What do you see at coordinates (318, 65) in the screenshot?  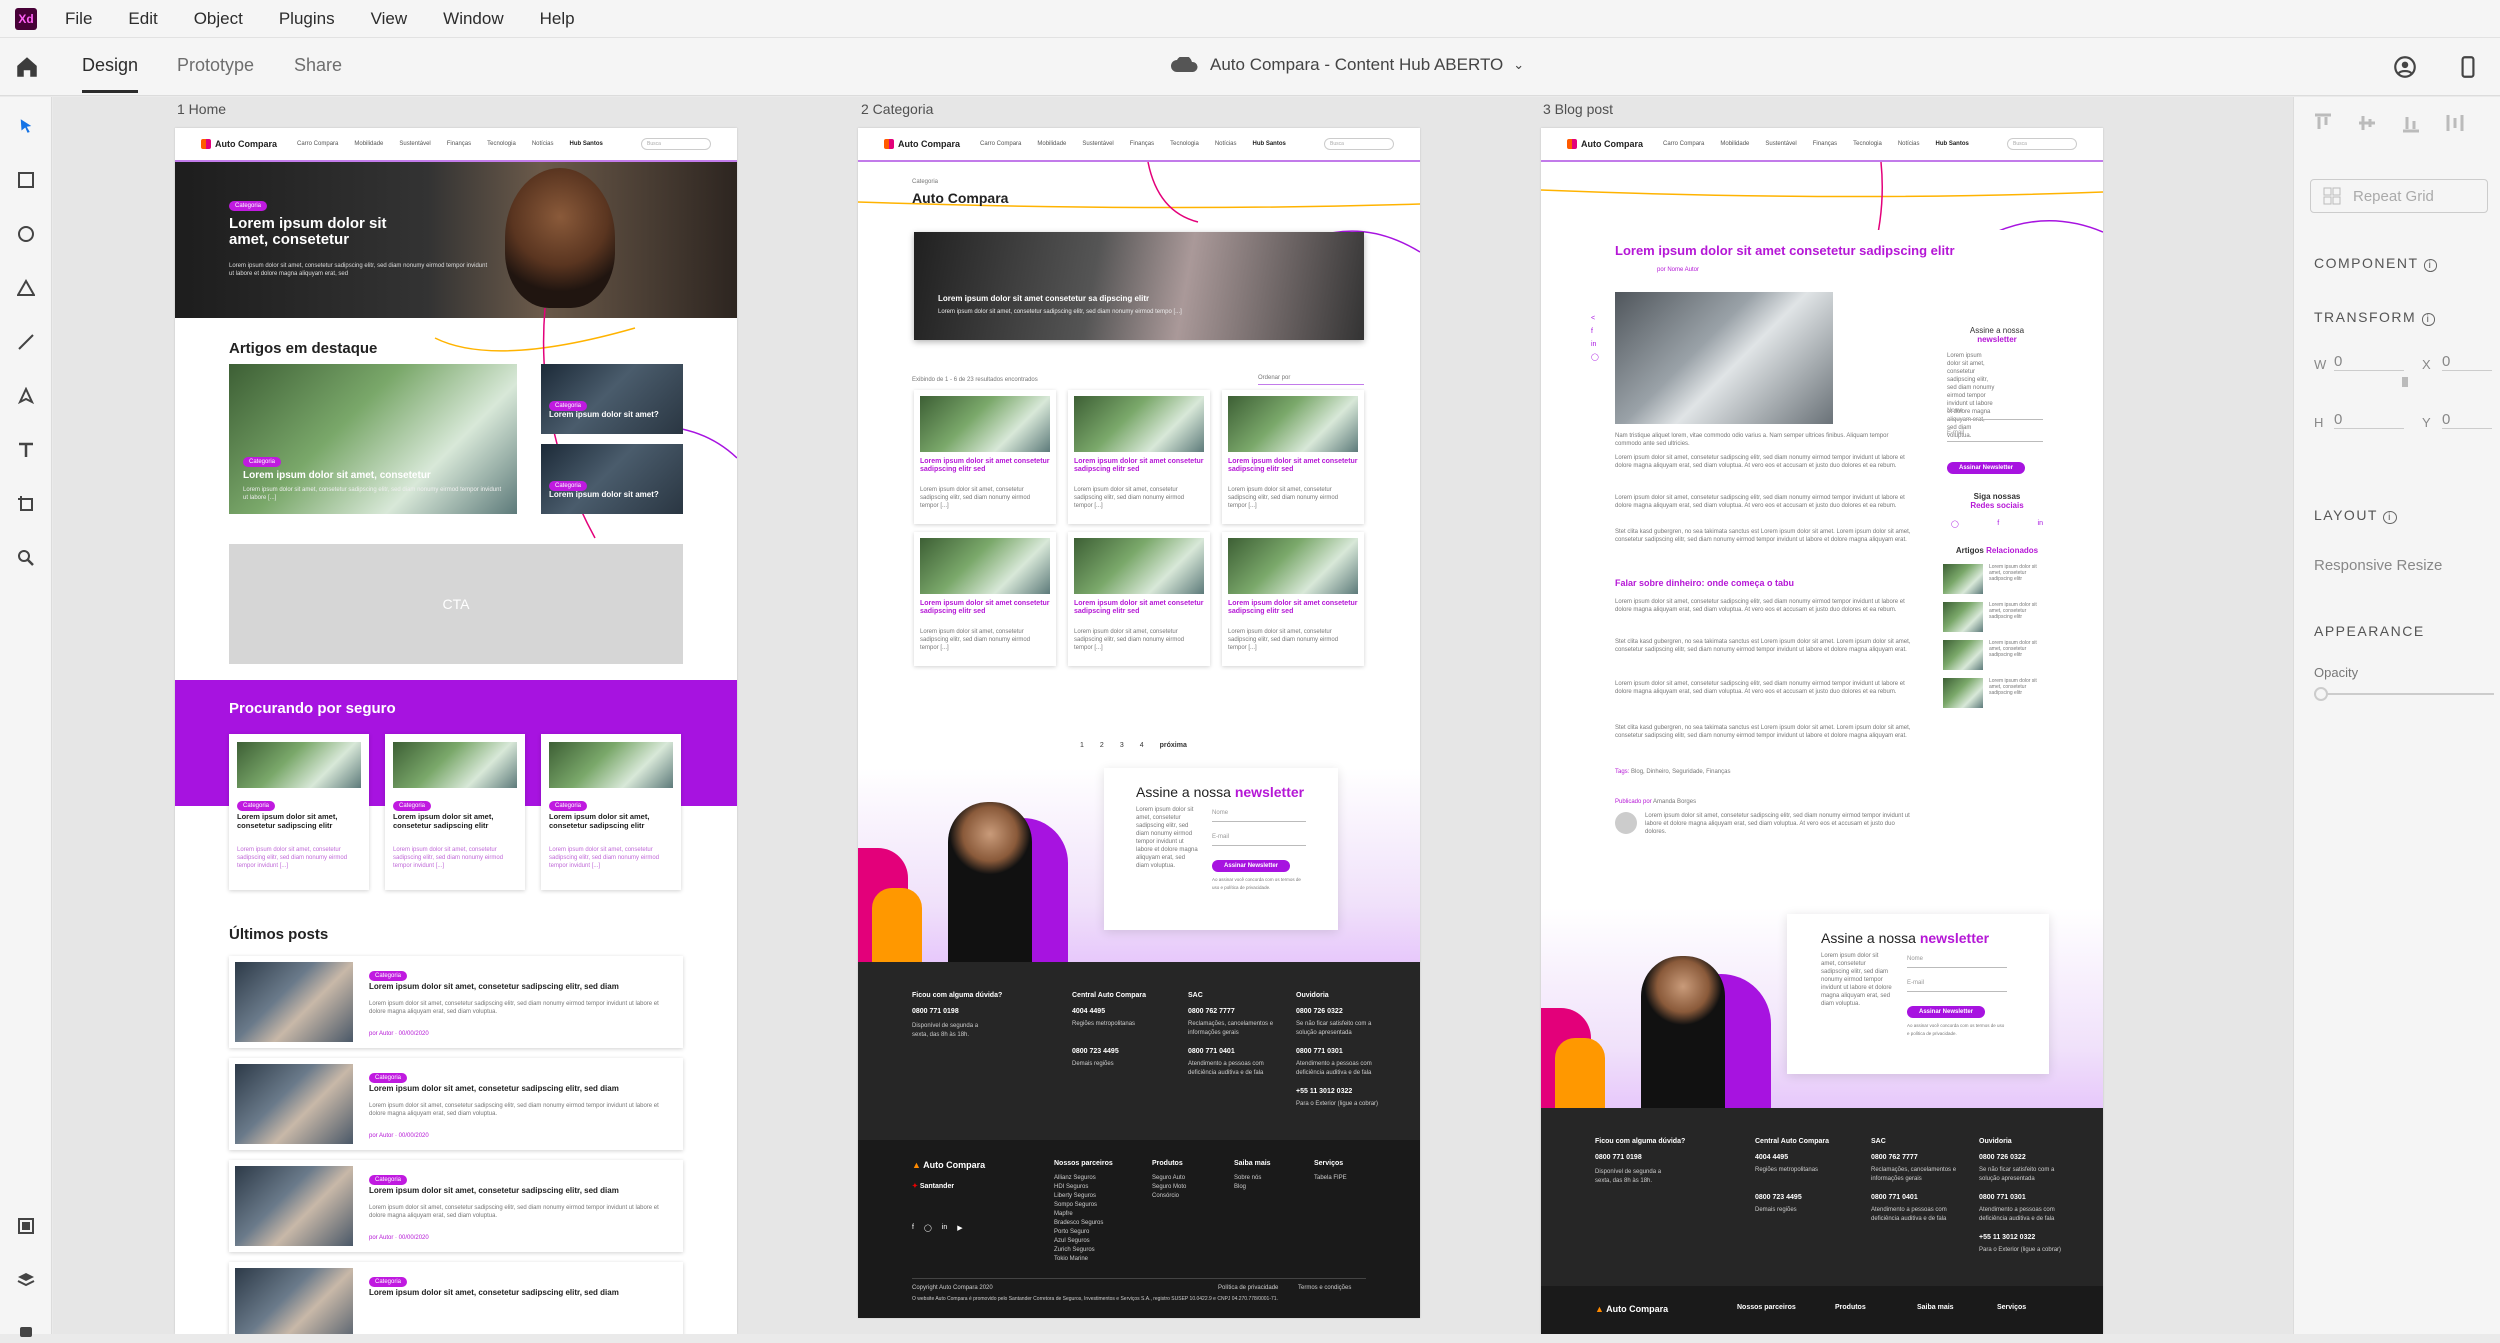 I see `tab-share: Share` at bounding box center [318, 65].